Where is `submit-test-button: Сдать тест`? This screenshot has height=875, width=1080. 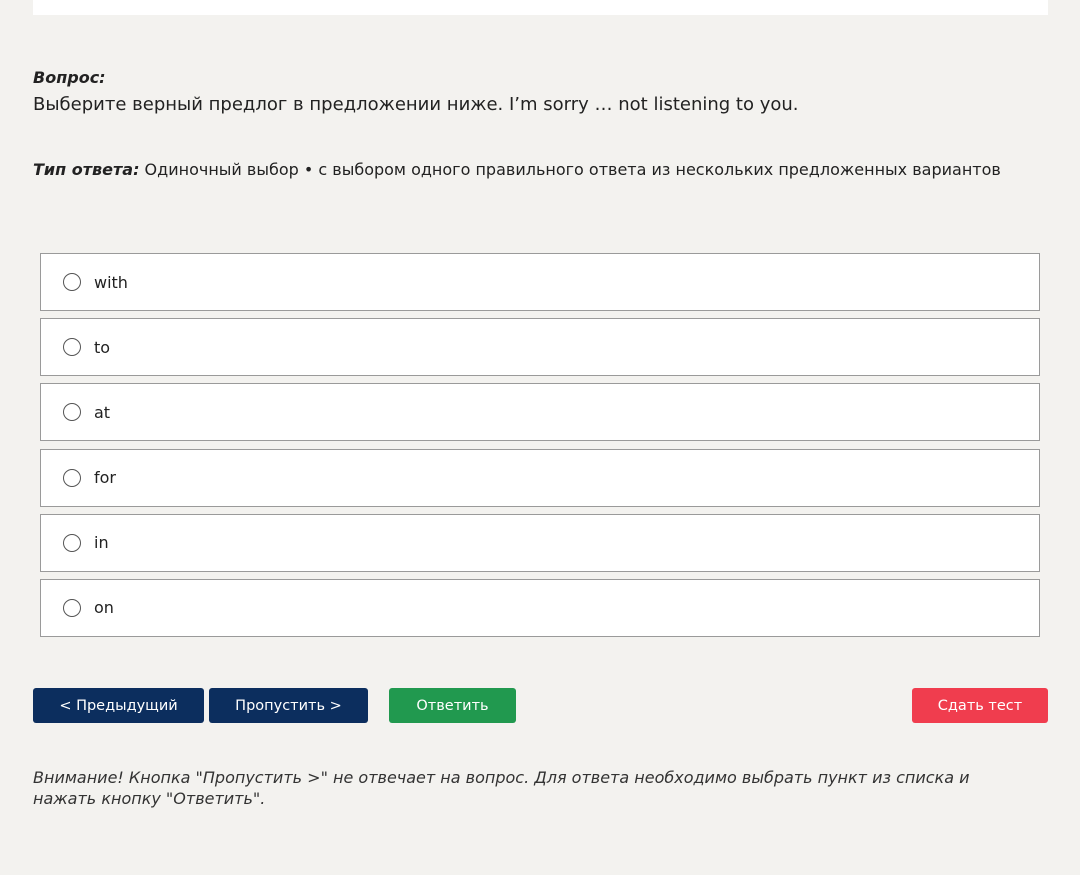 submit-test-button: Сдать тест is located at coordinates (980, 705).